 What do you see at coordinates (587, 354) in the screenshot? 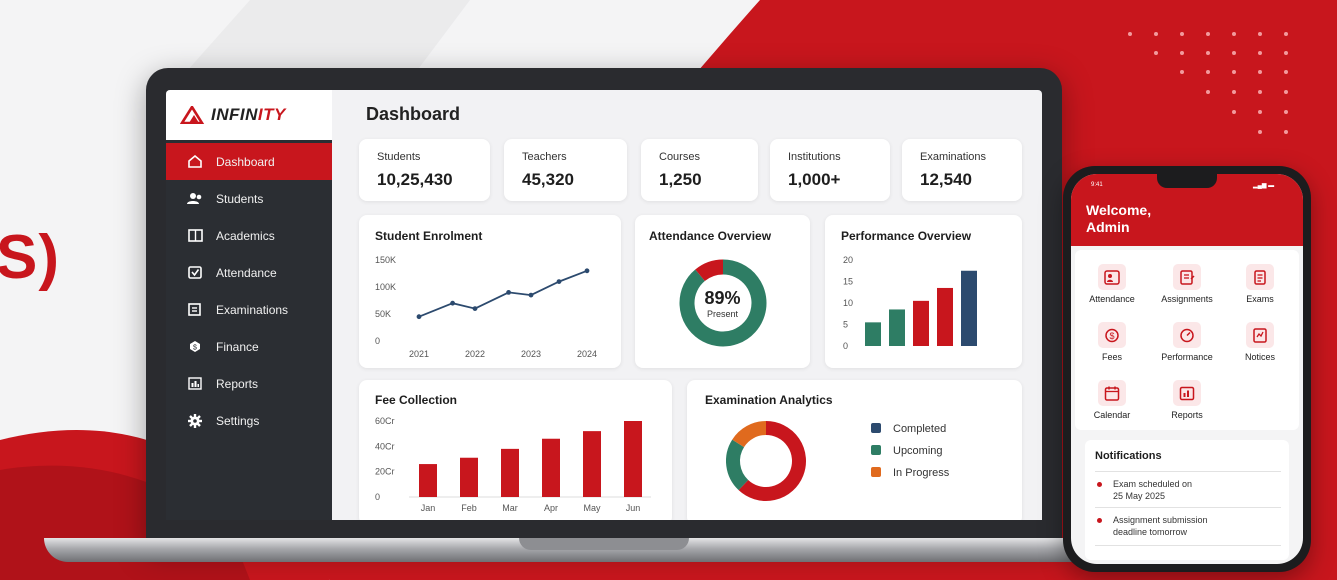
I see `x-tick-label: 2024` at bounding box center [587, 354].